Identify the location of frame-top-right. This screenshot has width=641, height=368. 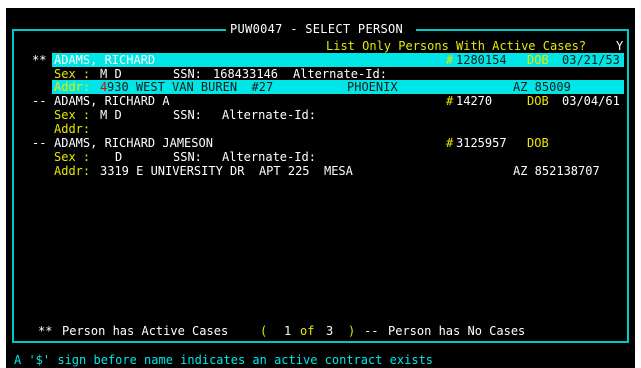
(522, 30).